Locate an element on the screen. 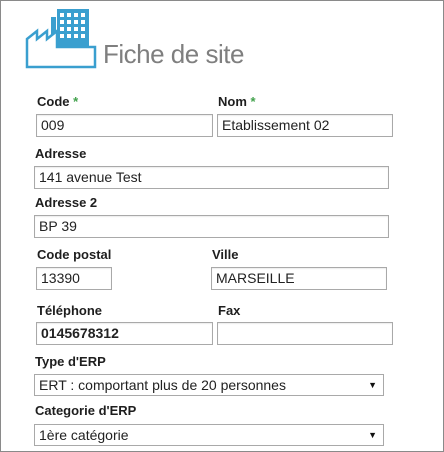  code-label: Code * is located at coordinates (58, 101).